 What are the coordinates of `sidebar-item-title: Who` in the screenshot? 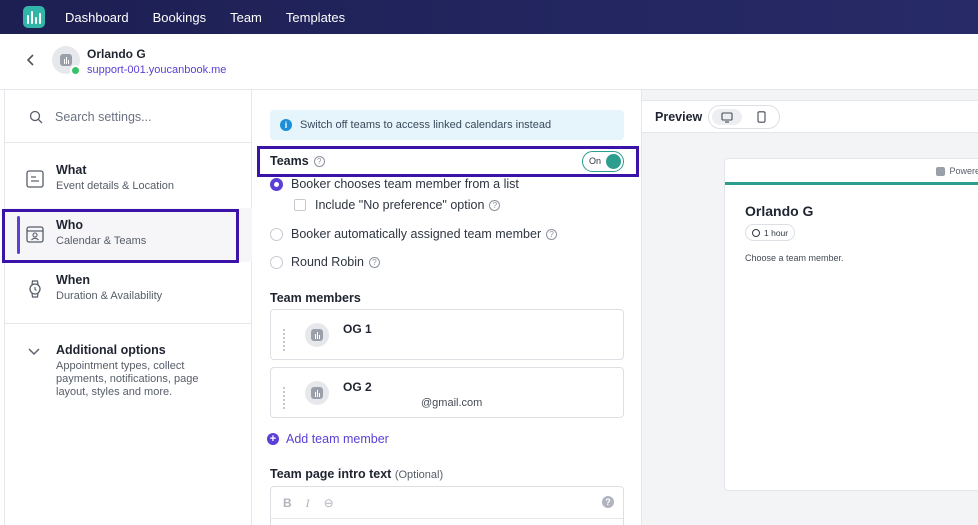 It's located at (70, 225).